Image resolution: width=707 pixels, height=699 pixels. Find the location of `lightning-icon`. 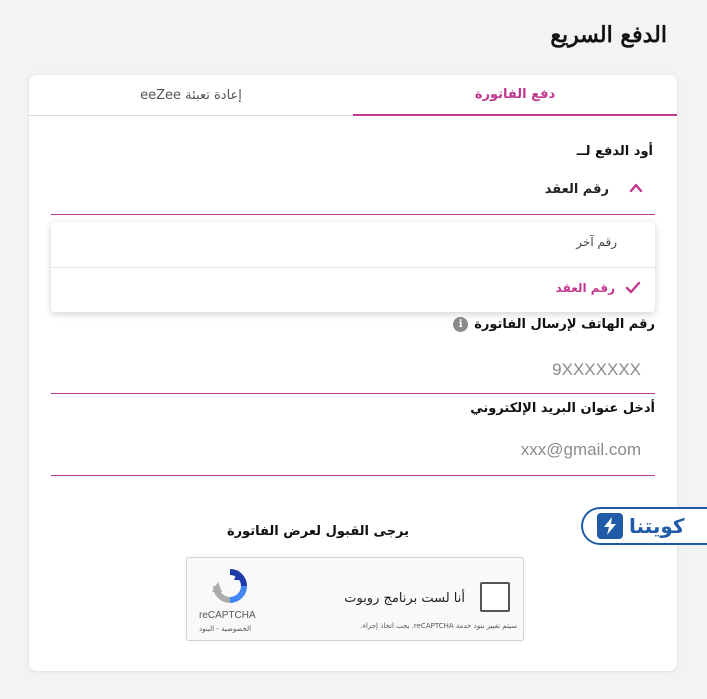

lightning-icon is located at coordinates (610, 526).